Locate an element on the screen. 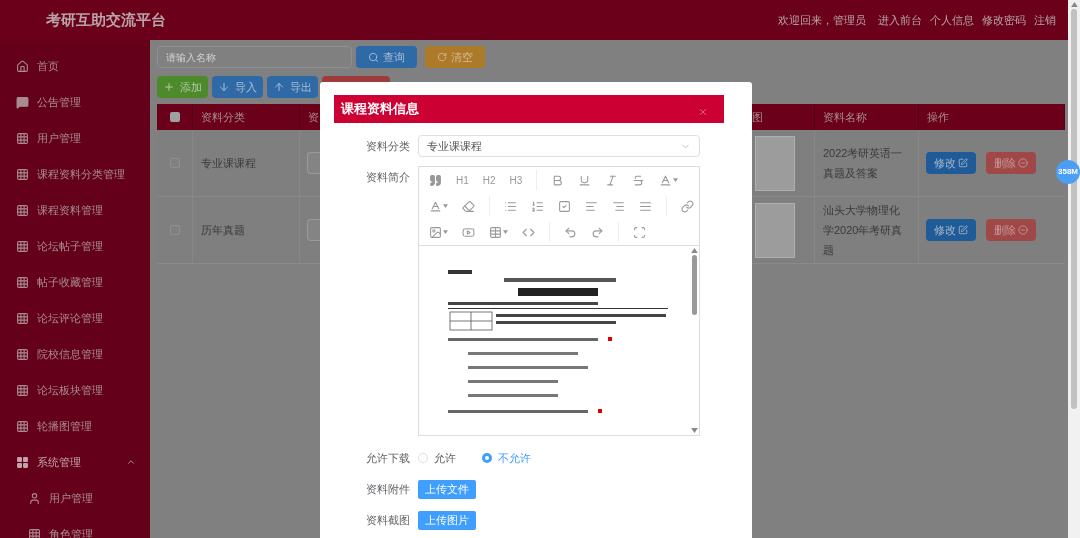 The width and height of the screenshot is (1080, 538). heading-tool: H1 is located at coordinates (462, 180).